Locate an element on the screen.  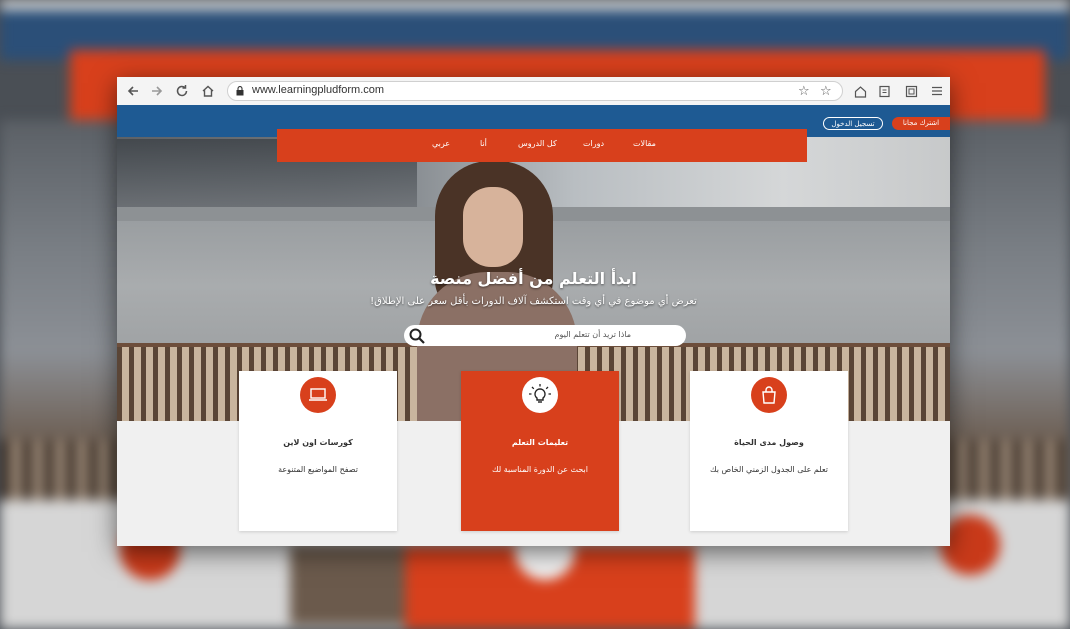
card-text: تعلم على الجدول الزمني الخاص بك is located at coordinates (769, 469).